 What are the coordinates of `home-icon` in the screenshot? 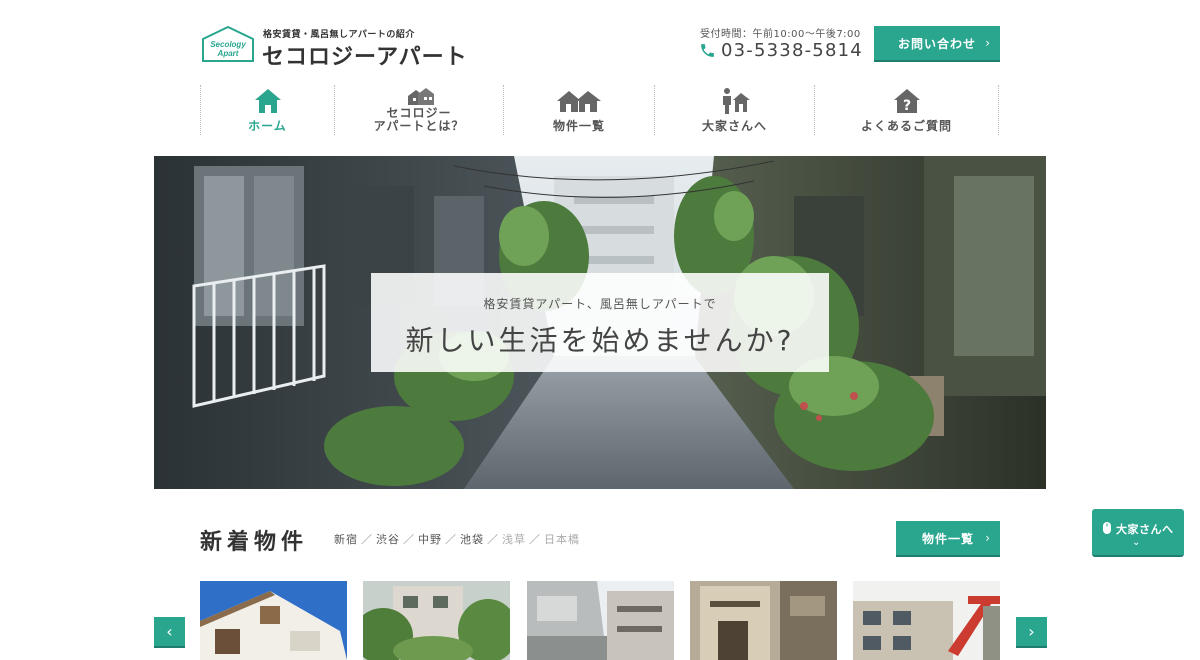 It's located at (267, 101).